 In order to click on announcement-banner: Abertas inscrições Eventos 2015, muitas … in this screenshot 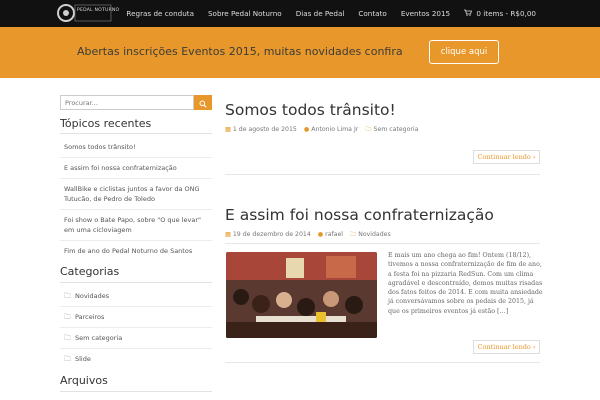, I will do `click(300, 52)`.